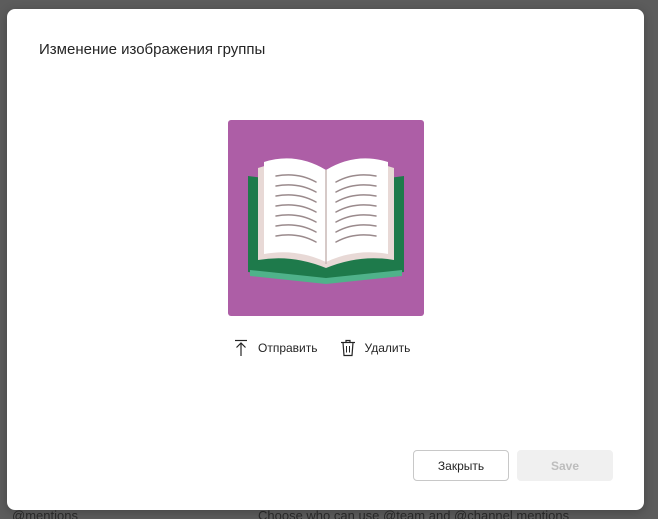  I want to click on save-button: Save, so click(565, 465).